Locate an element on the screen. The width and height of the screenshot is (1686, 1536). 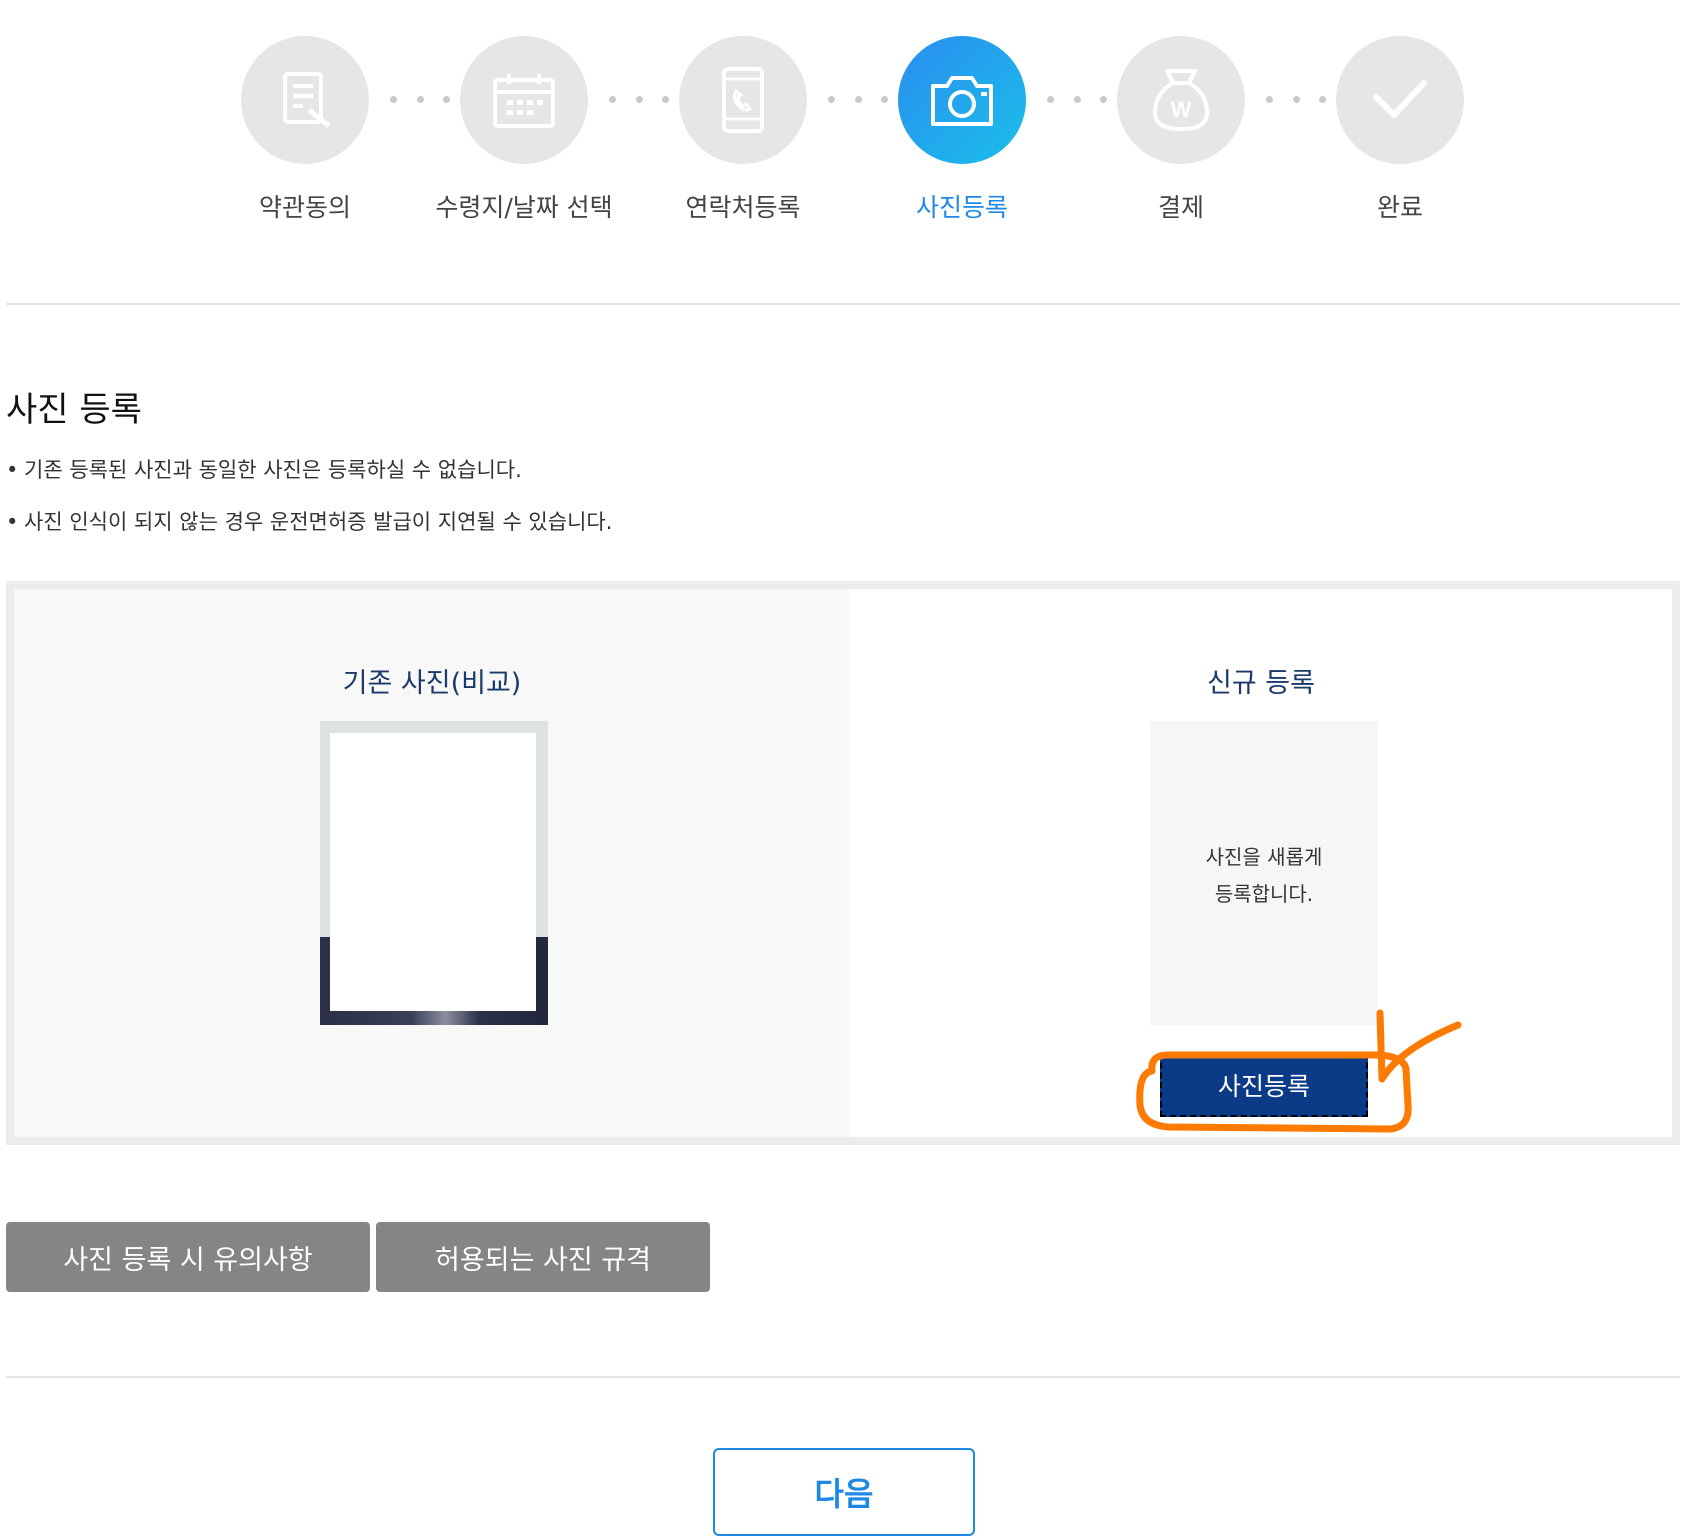
money-bag-icon: W is located at coordinates (1181, 100).